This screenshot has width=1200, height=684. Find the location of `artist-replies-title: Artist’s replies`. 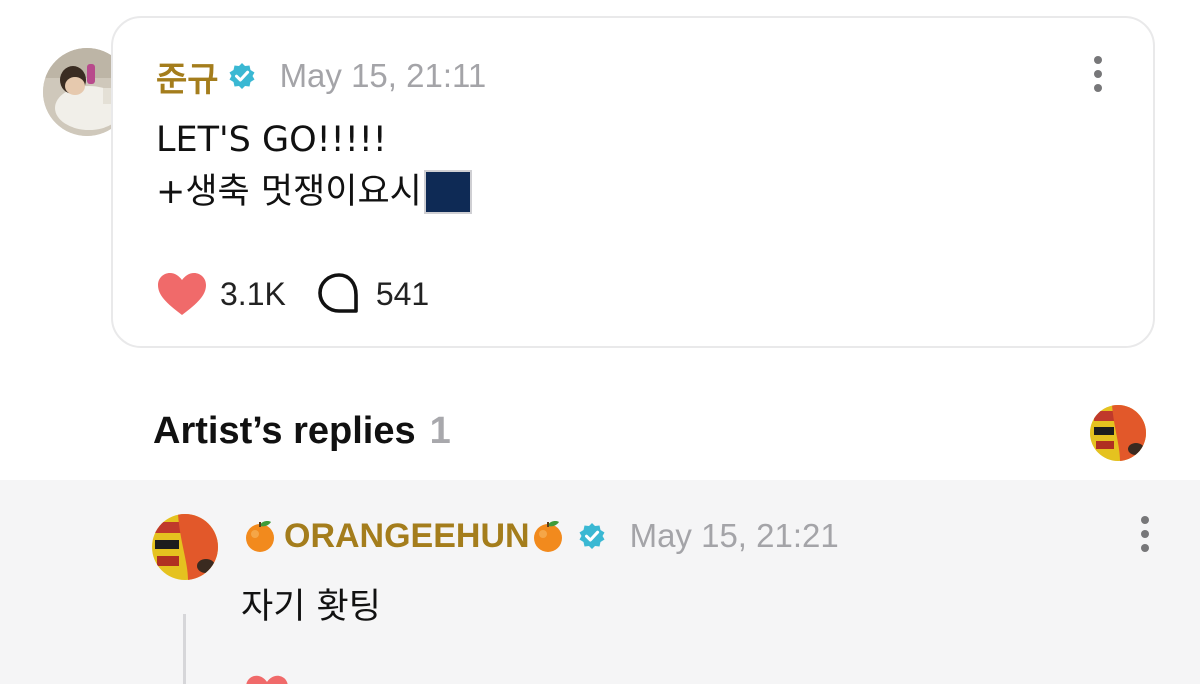

artist-replies-title: Artist’s replies is located at coordinates (284, 431).